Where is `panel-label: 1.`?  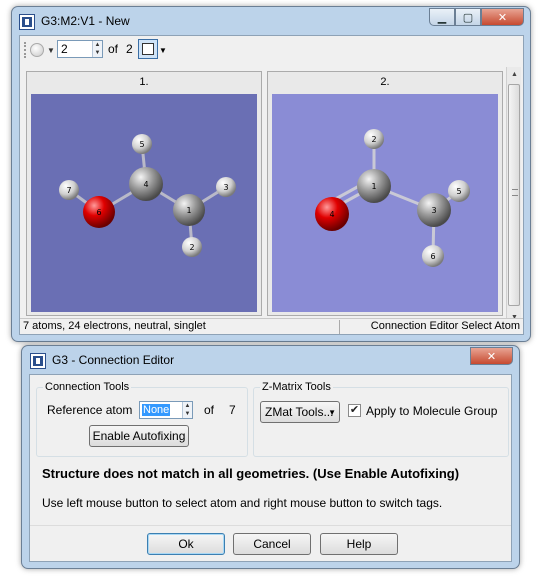 panel-label: 1. is located at coordinates (144, 82).